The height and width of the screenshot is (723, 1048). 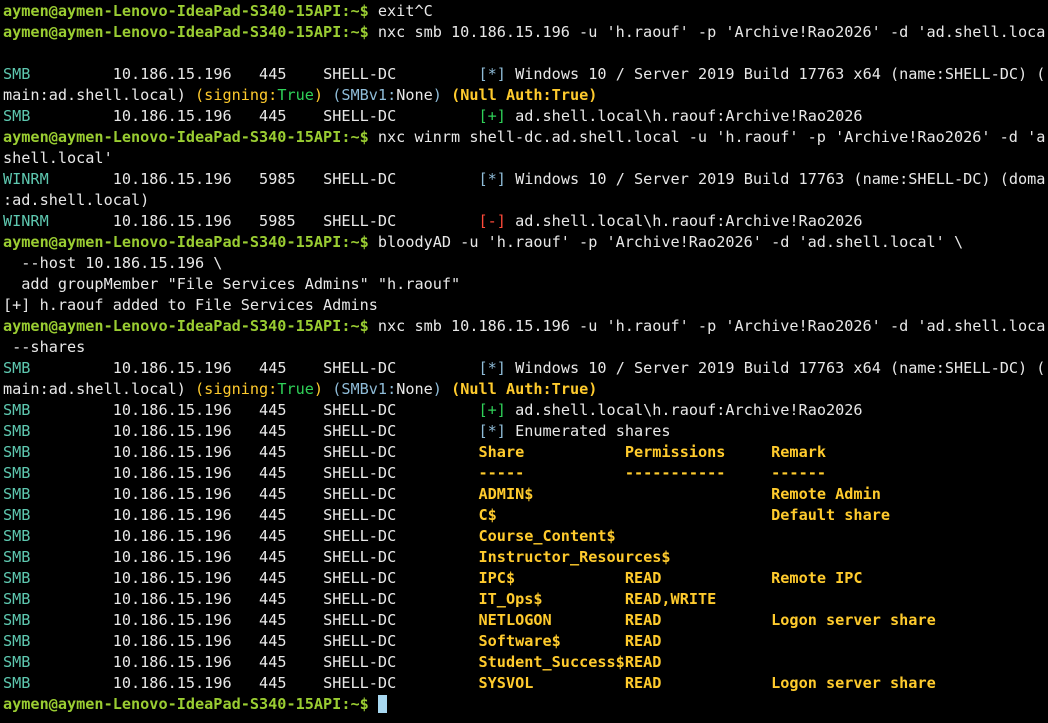 What do you see at coordinates (574, 557) in the screenshot?
I see `share-name: Instructor_Resources$` at bounding box center [574, 557].